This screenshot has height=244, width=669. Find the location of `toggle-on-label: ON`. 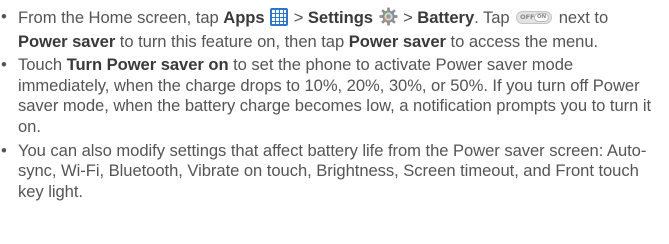

toggle-on-label: ON is located at coordinates (542, 17).